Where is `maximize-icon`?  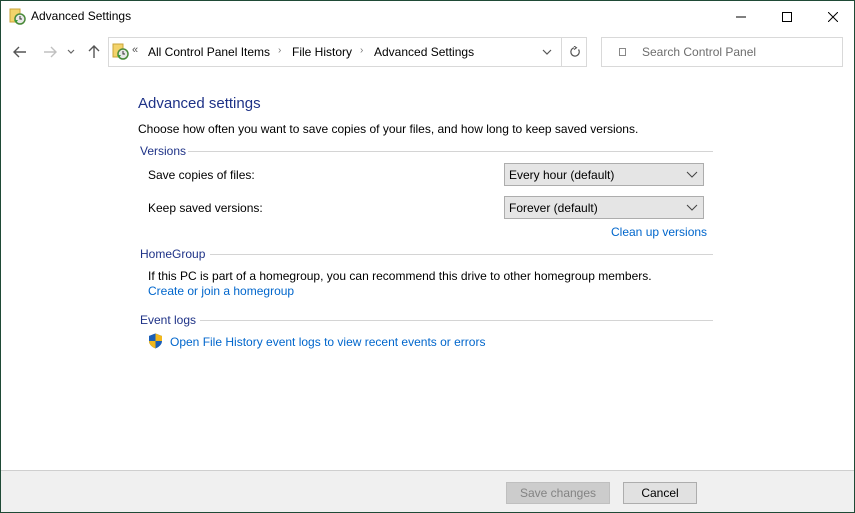 maximize-icon is located at coordinates (787, 16).